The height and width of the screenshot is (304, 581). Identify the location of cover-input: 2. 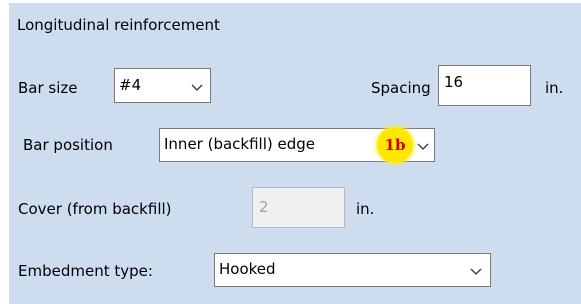
(298, 207).